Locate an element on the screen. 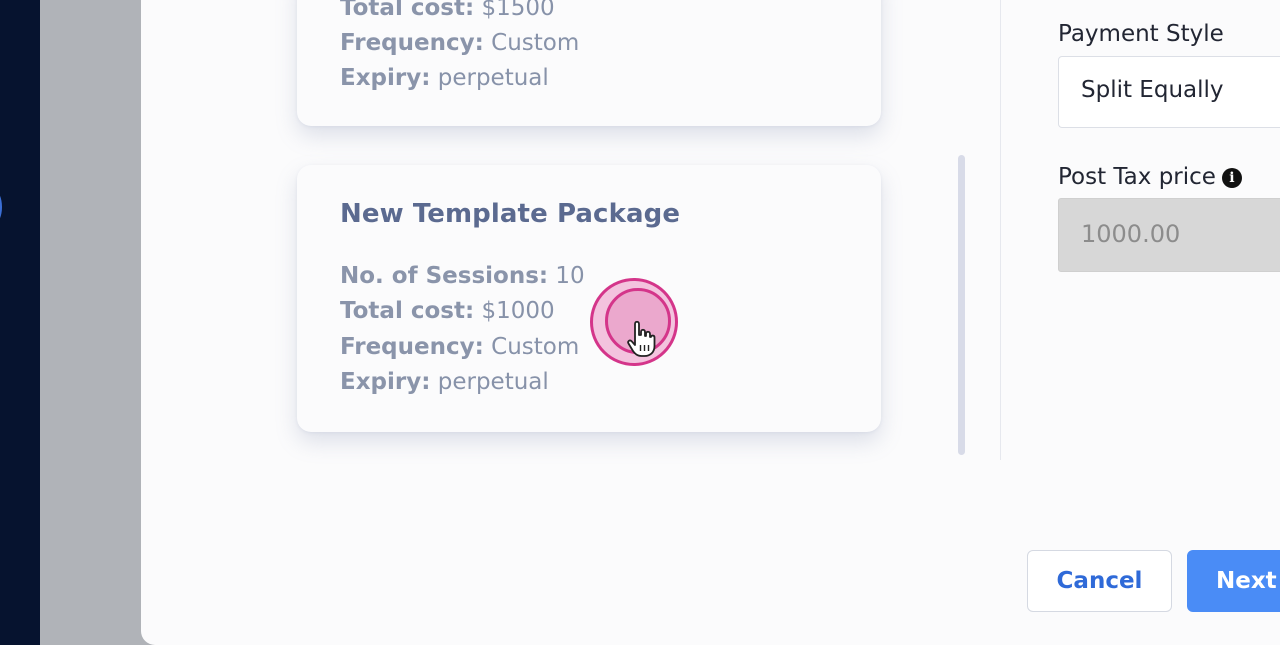 The width and height of the screenshot is (1280, 645). info-icon: i is located at coordinates (1231, 178).